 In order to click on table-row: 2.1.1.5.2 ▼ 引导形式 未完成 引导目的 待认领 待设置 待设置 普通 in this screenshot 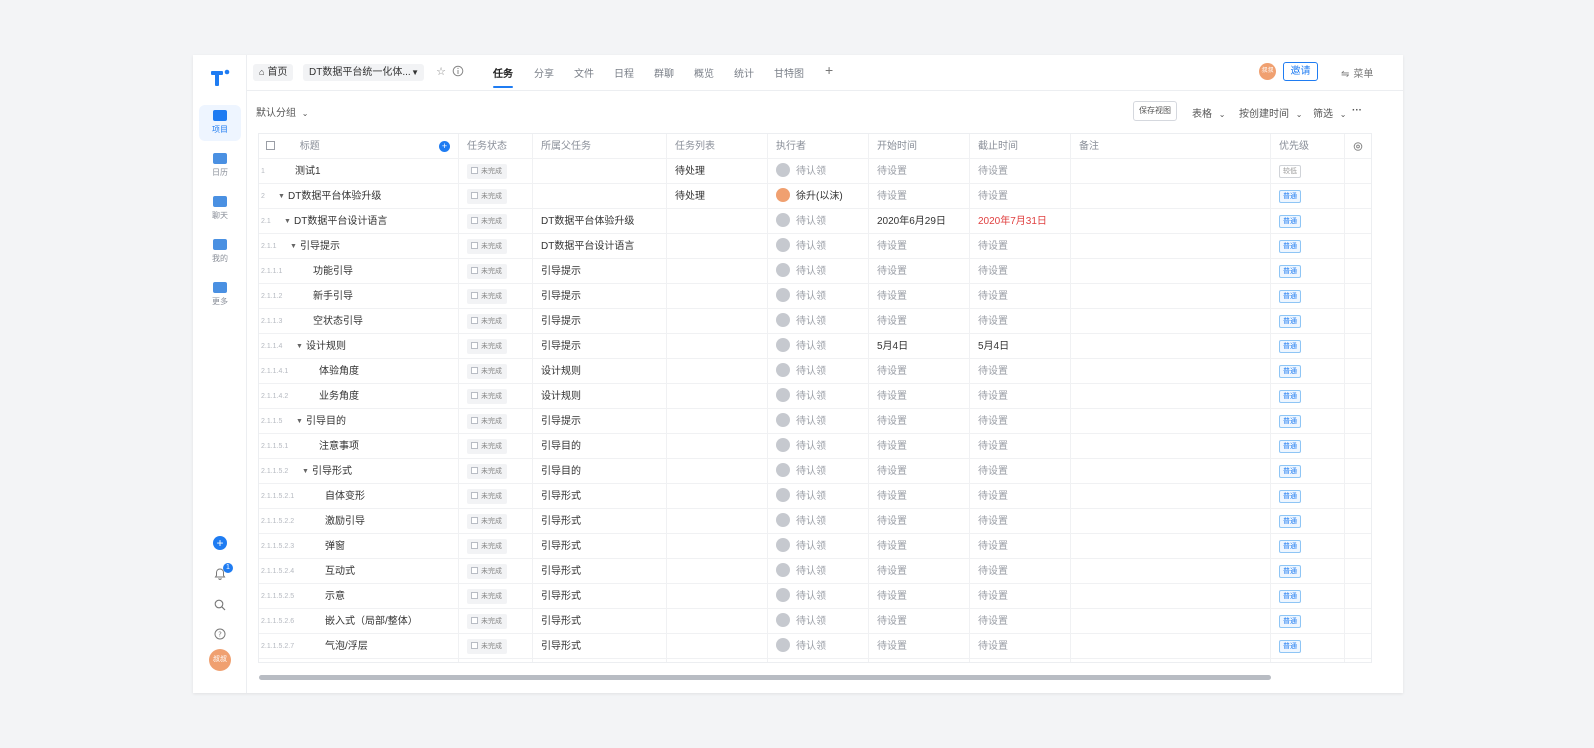, I will do `click(815, 471)`.